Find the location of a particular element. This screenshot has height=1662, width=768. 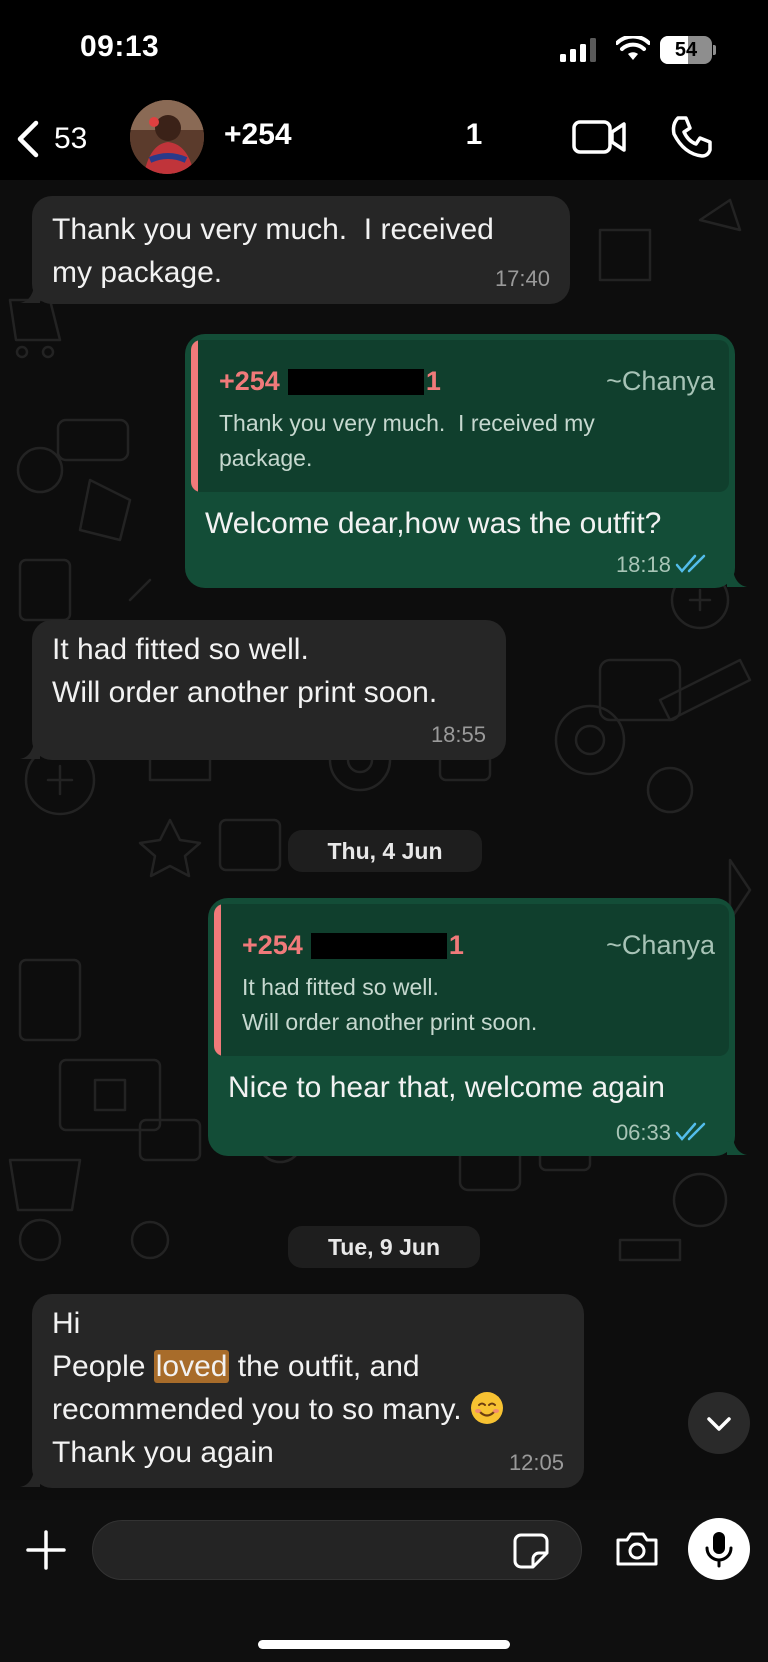

message-input is located at coordinates (337, 1550).